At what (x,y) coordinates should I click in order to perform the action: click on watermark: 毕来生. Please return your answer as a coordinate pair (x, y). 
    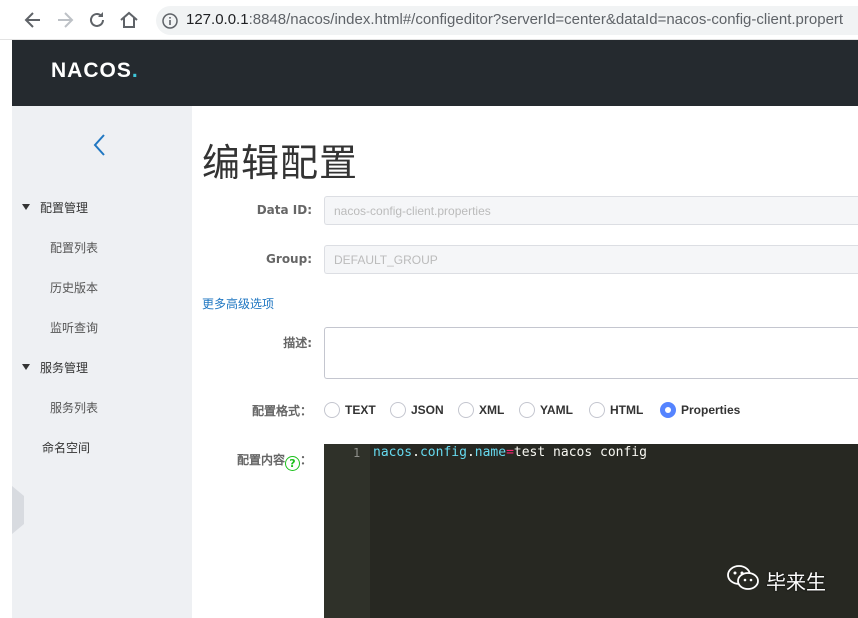
    Looking at the image, I should click on (776, 580).